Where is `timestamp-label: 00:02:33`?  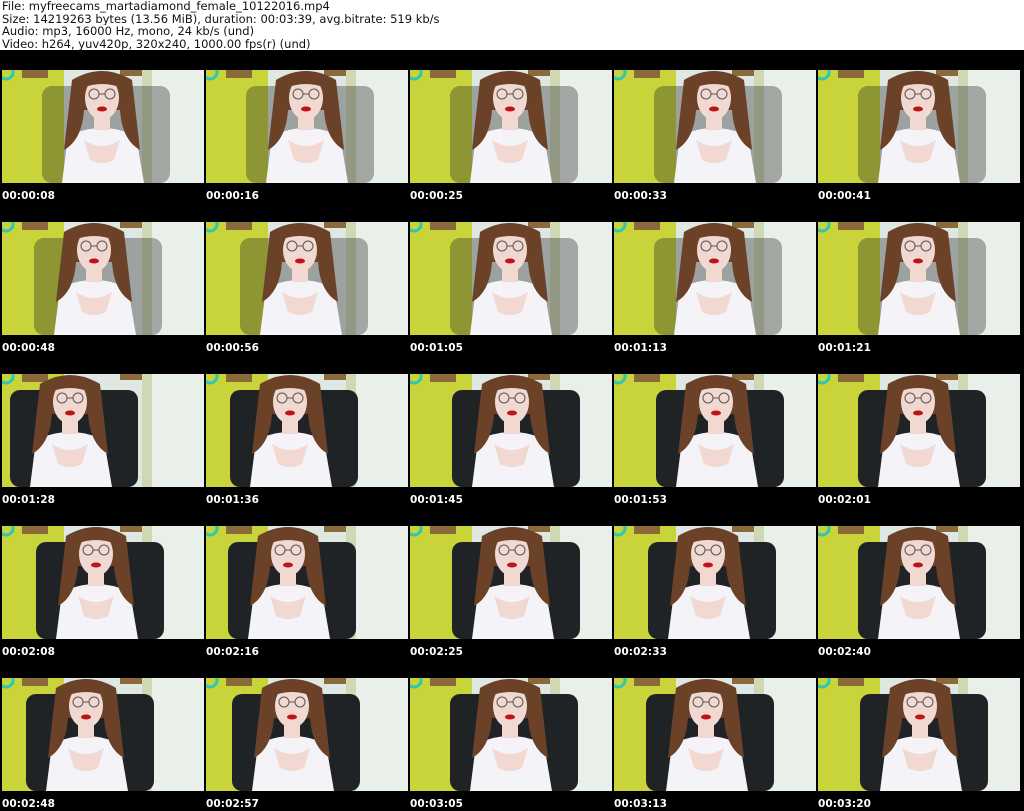
timestamp-label: 00:02:33 is located at coordinates (641, 652).